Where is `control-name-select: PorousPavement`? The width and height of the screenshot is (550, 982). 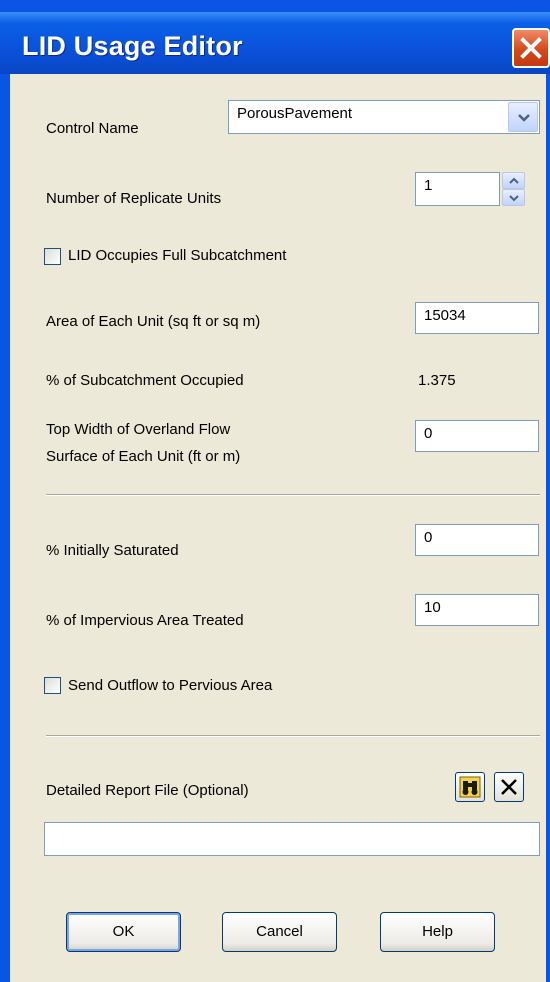
control-name-select: PorousPavement is located at coordinates (384, 117).